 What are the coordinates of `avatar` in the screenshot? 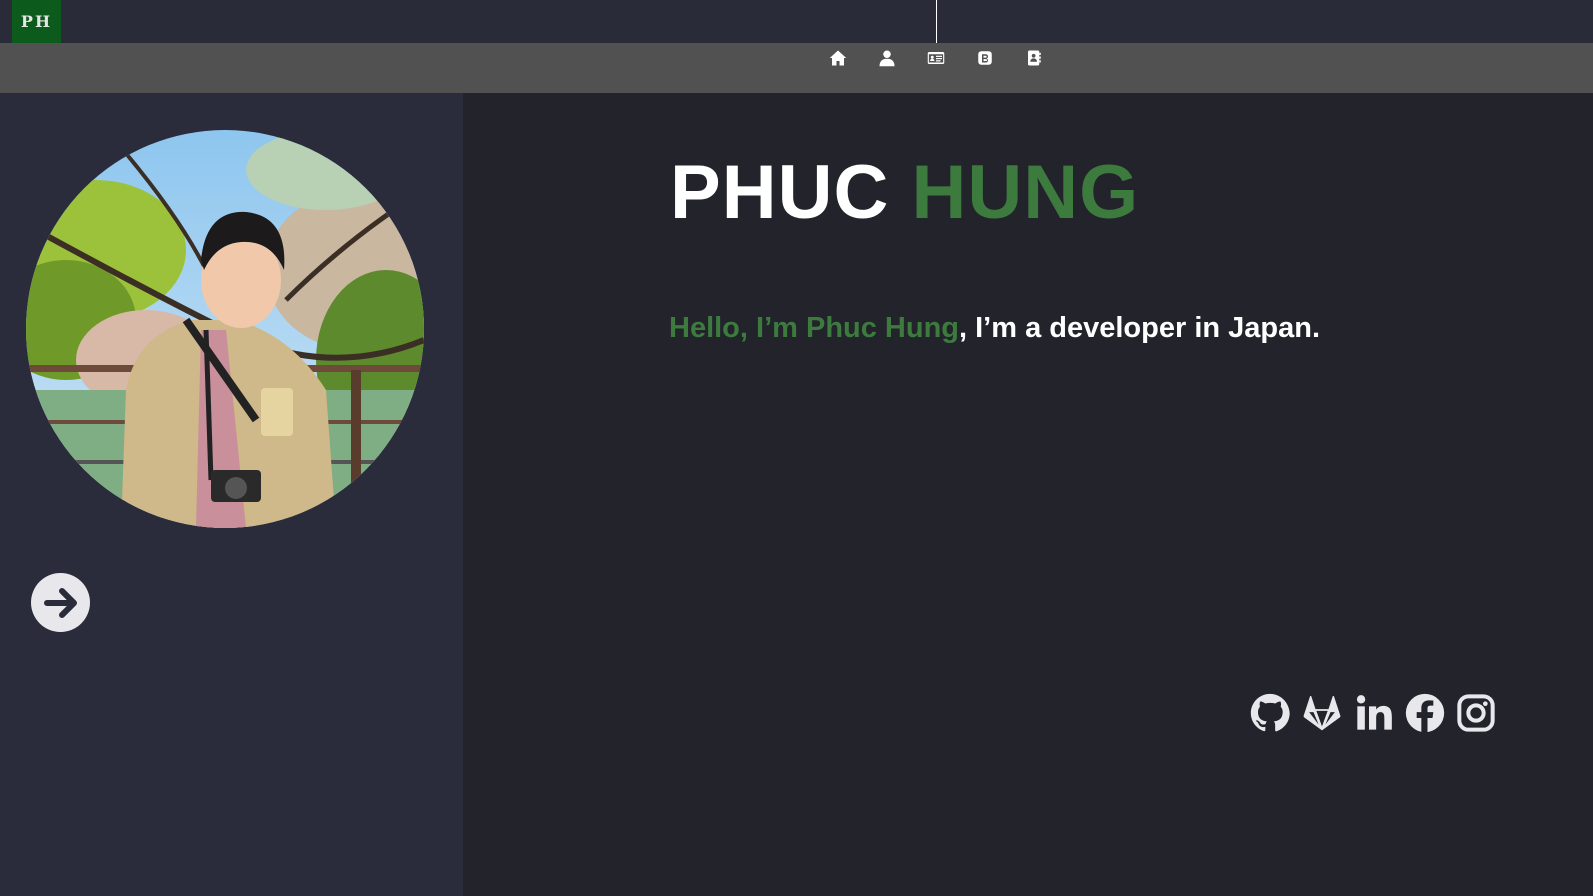 It's located at (225, 329).